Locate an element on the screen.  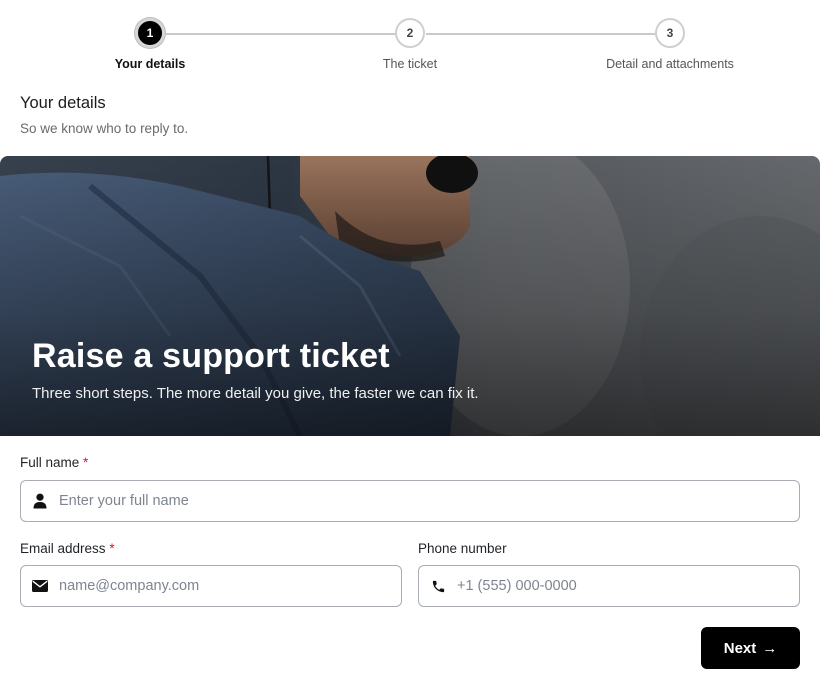
section-title: Your details is located at coordinates (63, 103).